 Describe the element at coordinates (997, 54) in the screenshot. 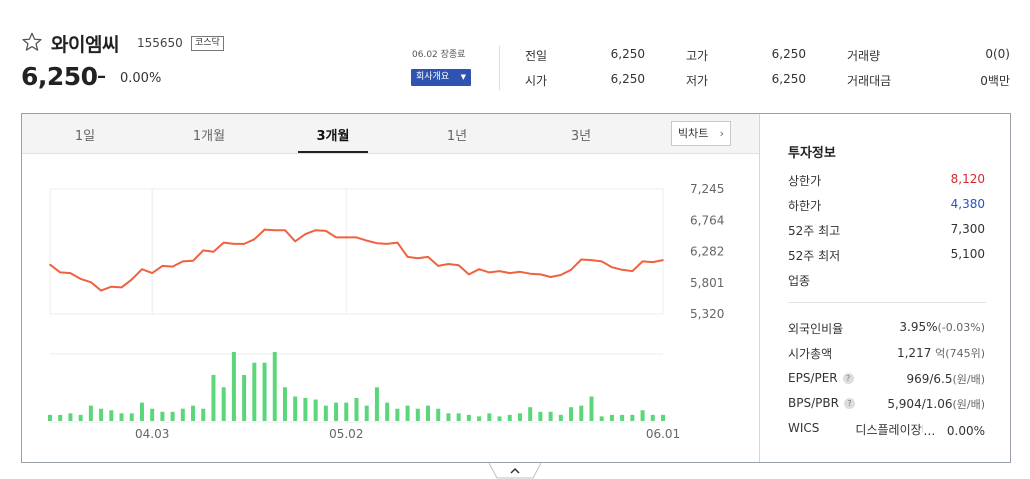

I see `volume-value: 0(0)` at that location.